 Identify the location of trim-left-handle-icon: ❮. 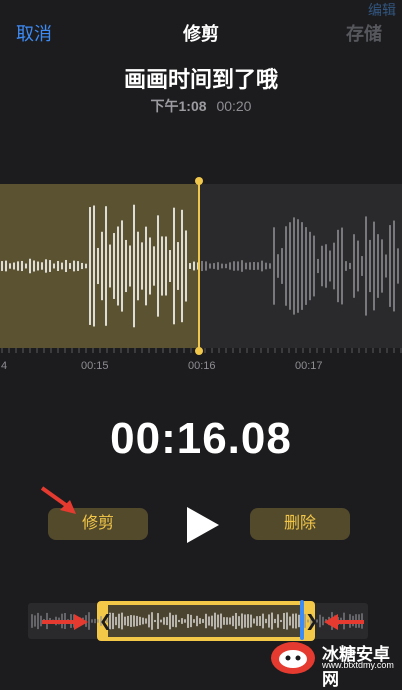
(105, 621).